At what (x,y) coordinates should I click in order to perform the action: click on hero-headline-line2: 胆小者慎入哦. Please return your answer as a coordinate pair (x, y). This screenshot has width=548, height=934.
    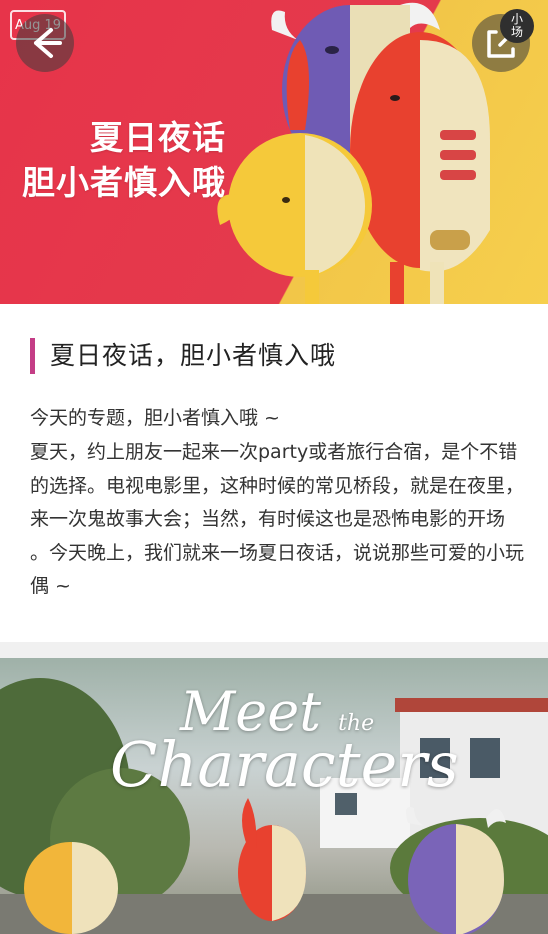
    Looking at the image, I should click on (124, 182).